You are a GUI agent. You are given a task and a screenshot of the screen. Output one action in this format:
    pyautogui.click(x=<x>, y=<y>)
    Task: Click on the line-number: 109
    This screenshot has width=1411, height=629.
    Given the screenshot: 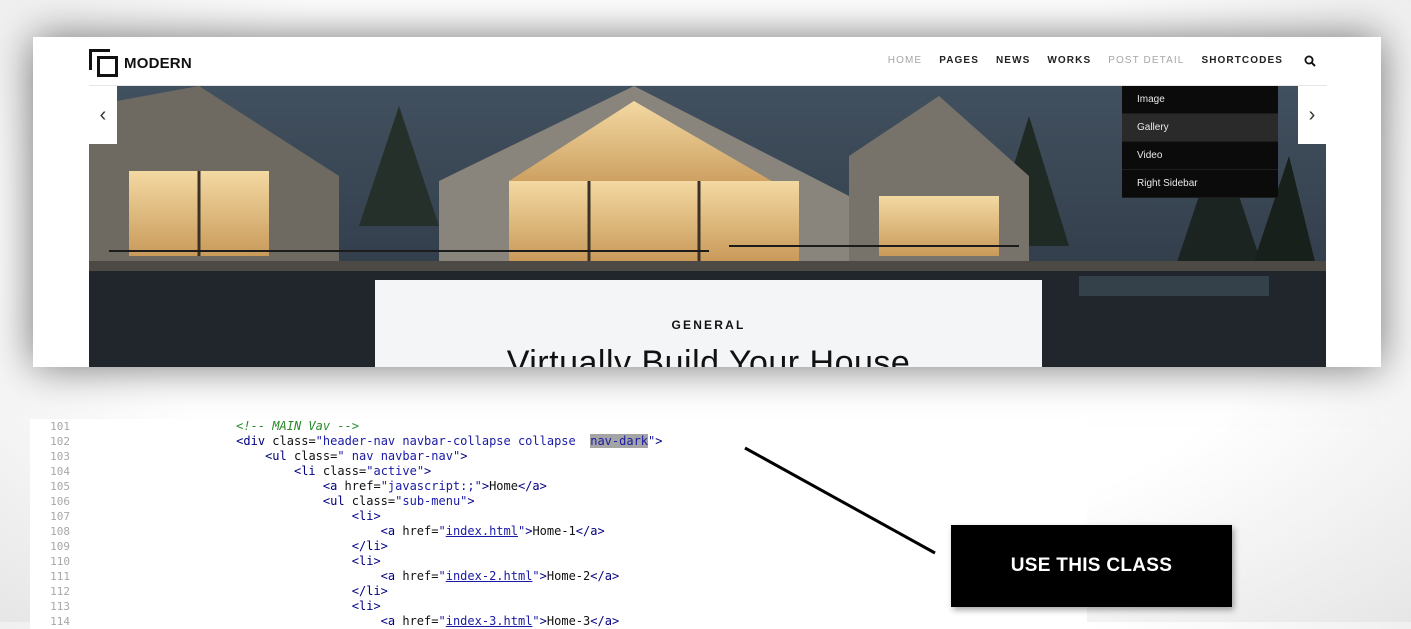 What is the action you would take?
    pyautogui.click(x=60, y=546)
    